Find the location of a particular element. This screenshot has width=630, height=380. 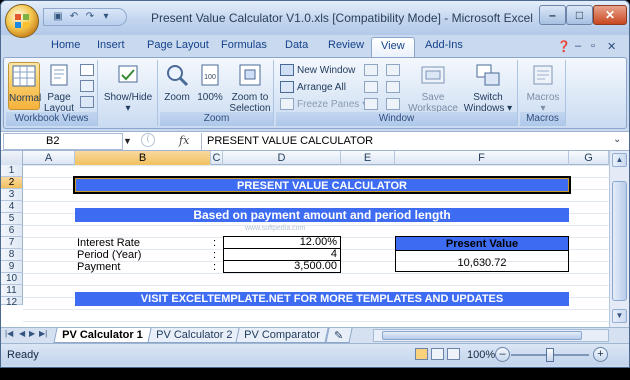

freeze-panes-button: Freeze Panes▾ is located at coordinates (323, 104).